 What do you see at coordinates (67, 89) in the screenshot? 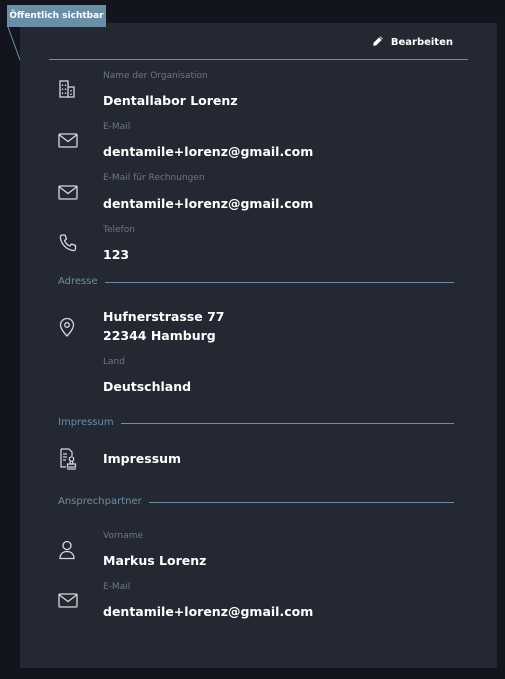
I see `building-icon` at bounding box center [67, 89].